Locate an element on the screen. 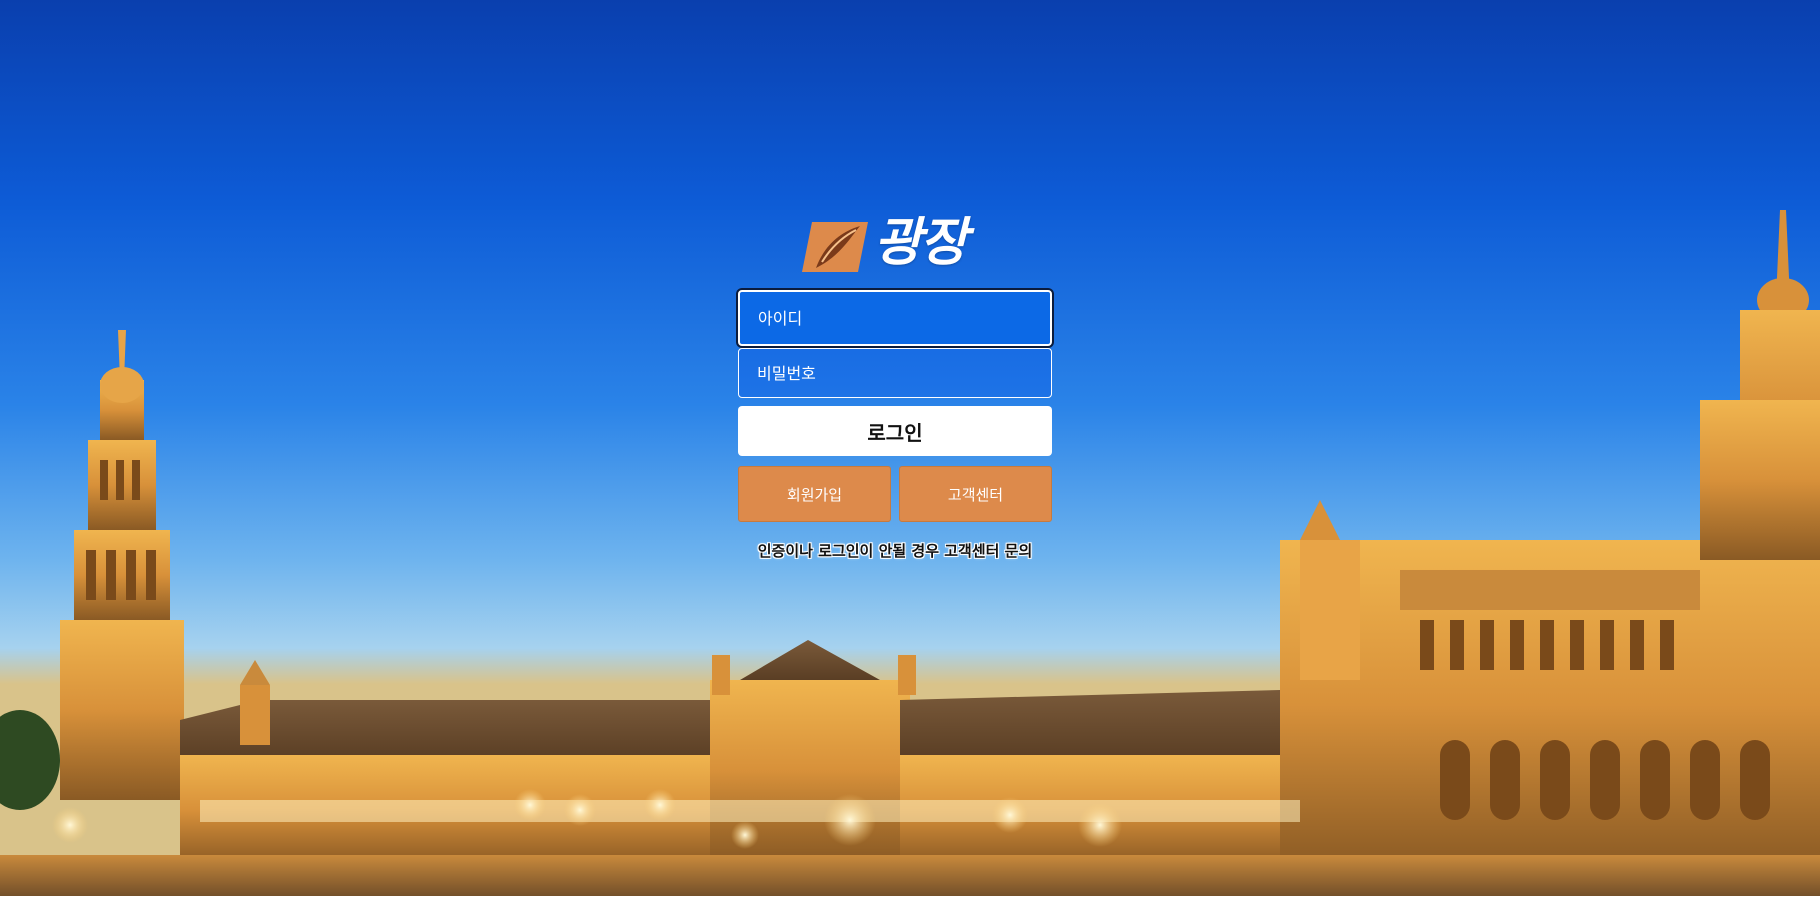 The height and width of the screenshot is (900, 1820). brand-logo: 광장 is located at coordinates (897, 243).